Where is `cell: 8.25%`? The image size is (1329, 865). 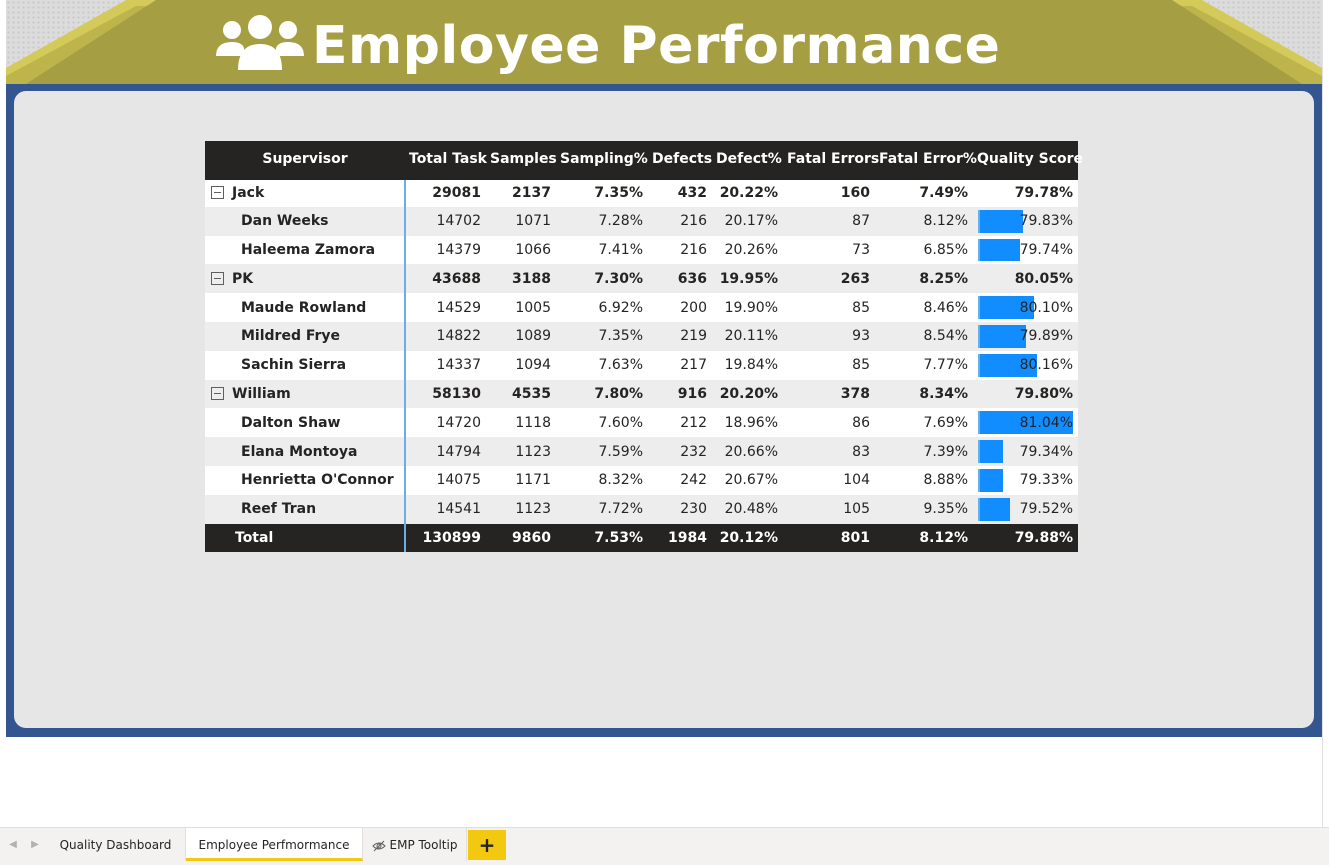
cell: 8.25% is located at coordinates (924, 279).